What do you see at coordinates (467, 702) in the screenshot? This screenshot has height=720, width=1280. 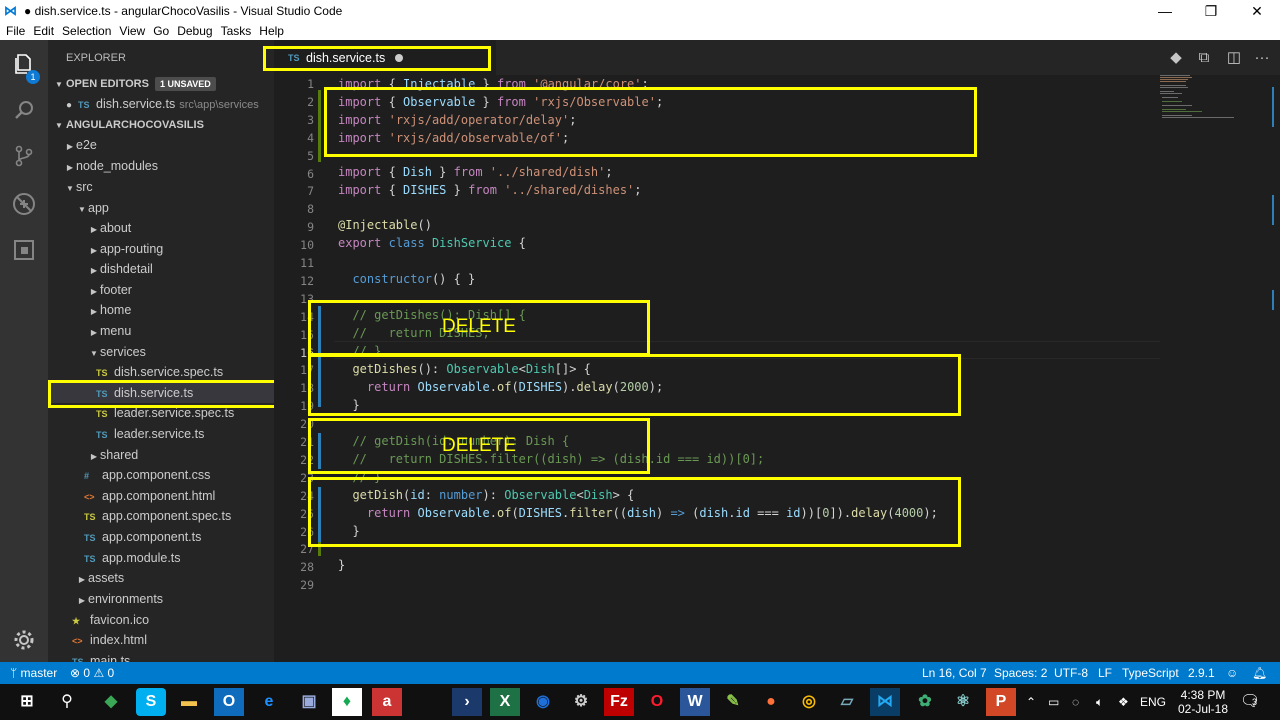 I see `powershell-icon: ›` at bounding box center [467, 702].